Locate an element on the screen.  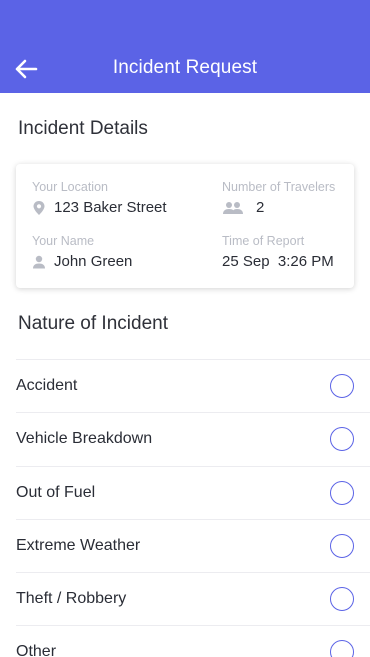
option-out-of-fuel: Out of Fuel is located at coordinates (193, 492).